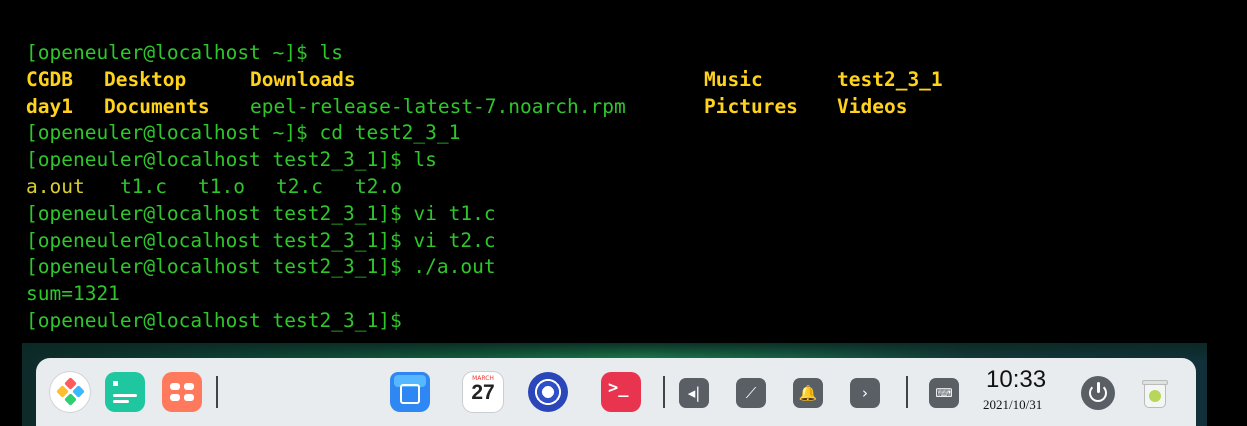 The height and width of the screenshot is (426, 1247). I want to click on dir-entry: Pictures, so click(751, 106).